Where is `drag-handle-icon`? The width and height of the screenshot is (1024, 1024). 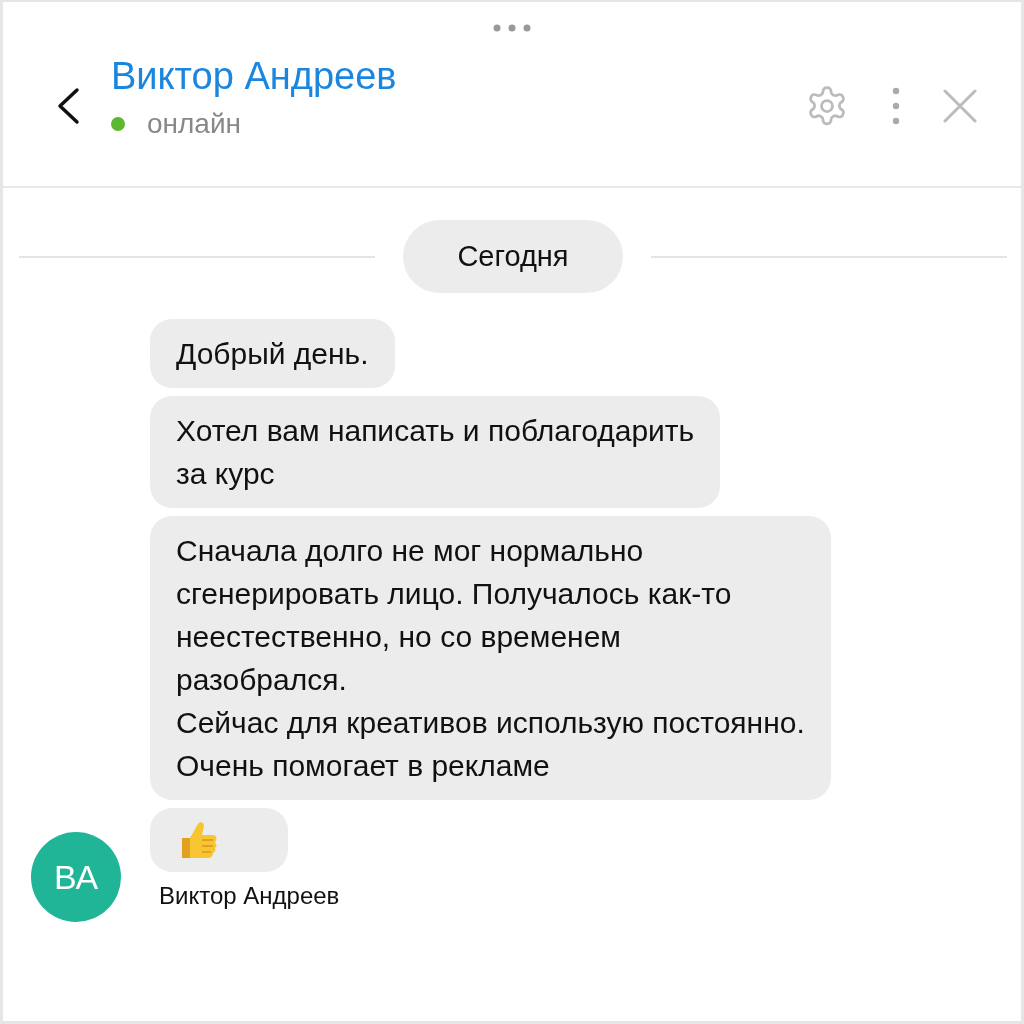 drag-handle-icon is located at coordinates (512, 28).